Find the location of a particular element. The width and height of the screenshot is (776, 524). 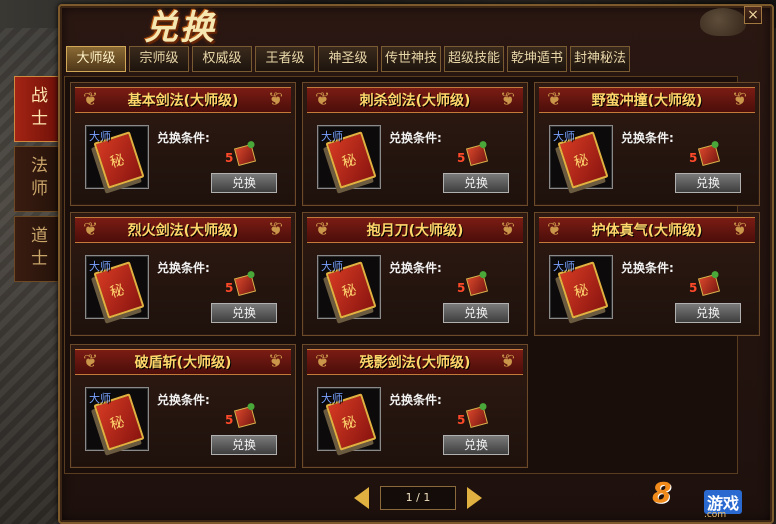

window-title: 兑换 is located at coordinates (180, 28).